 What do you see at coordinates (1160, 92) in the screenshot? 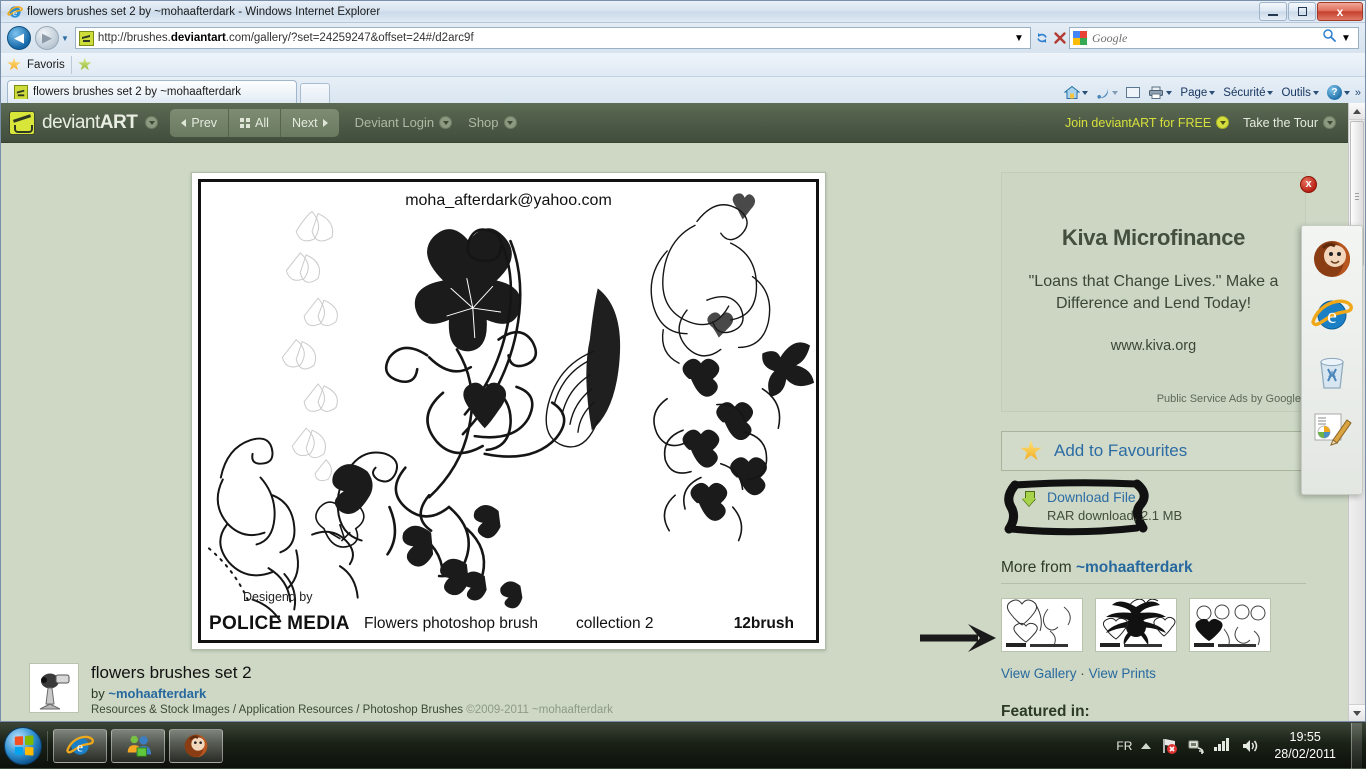
I see `print-button` at bounding box center [1160, 92].